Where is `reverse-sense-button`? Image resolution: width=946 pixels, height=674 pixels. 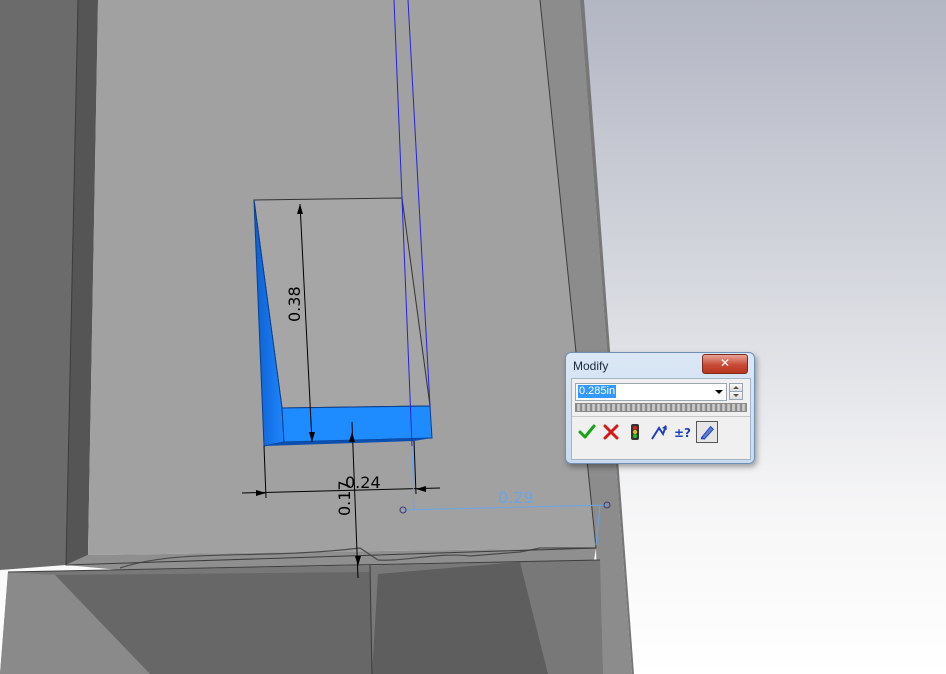 reverse-sense-button is located at coordinates (659, 432).